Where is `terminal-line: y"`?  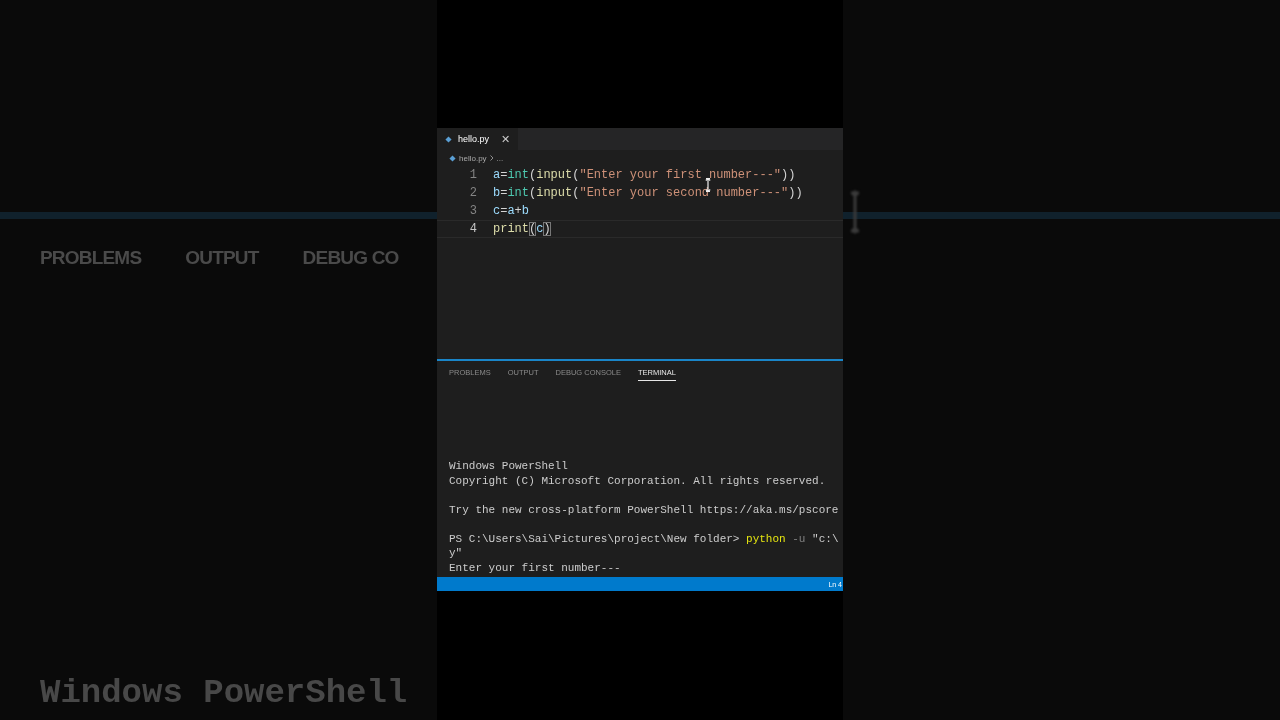 terminal-line: y" is located at coordinates (456, 553).